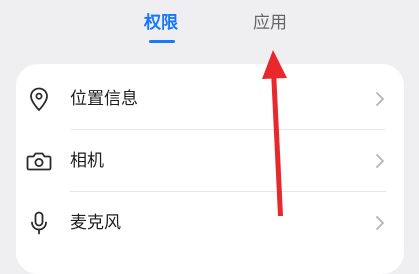  I want to click on microphone-icon, so click(39, 223).